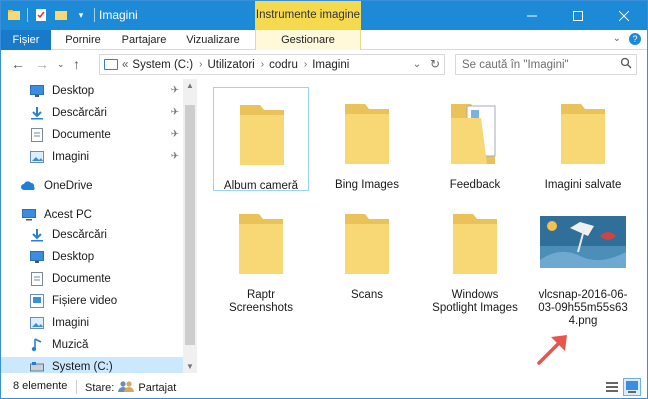 The height and width of the screenshot is (399, 648). What do you see at coordinates (26, 40) in the screenshot?
I see `tab-file: Fișier` at bounding box center [26, 40].